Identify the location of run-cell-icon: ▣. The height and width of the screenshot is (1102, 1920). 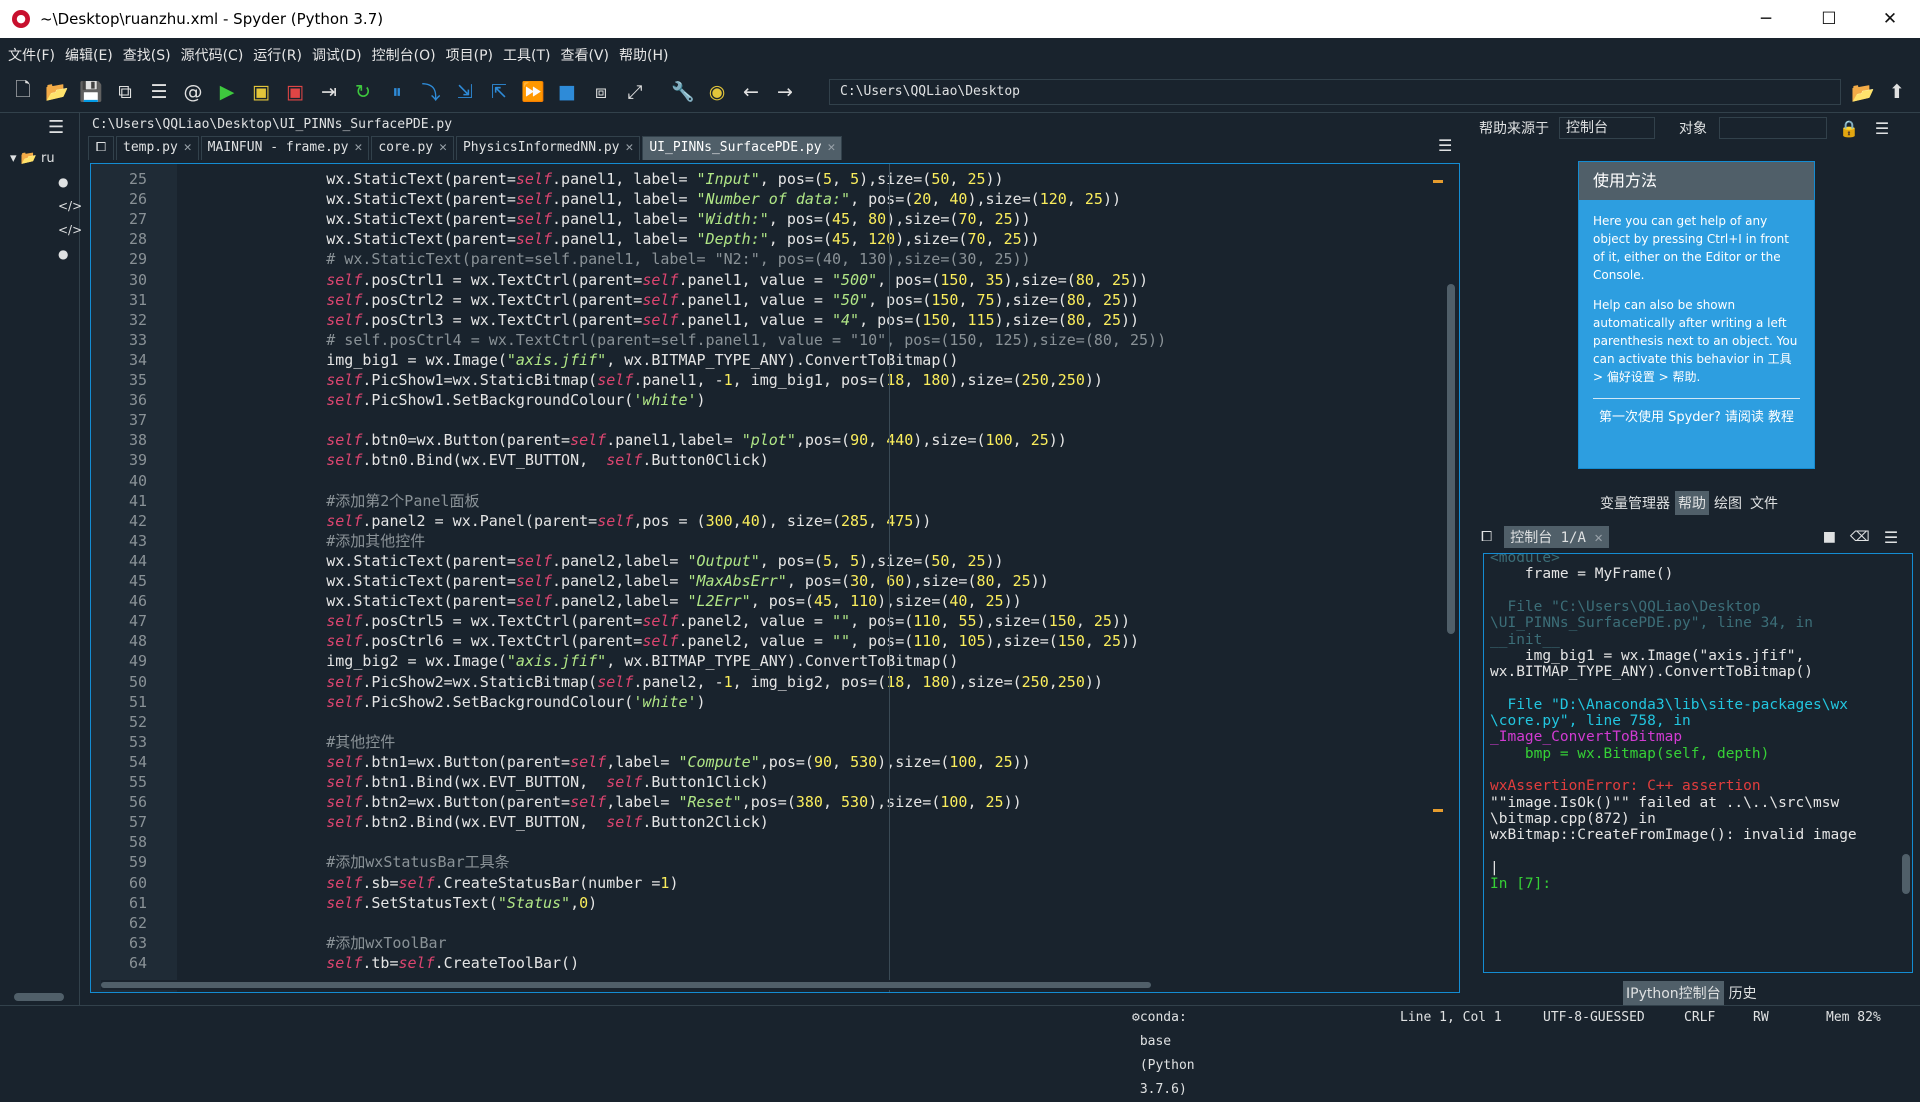
(261, 92).